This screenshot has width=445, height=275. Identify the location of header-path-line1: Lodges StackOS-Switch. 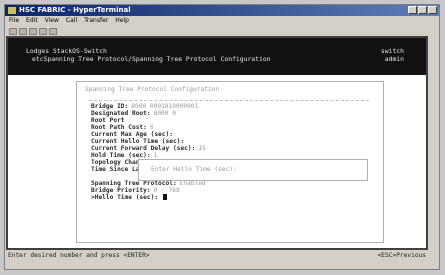
(66, 51).